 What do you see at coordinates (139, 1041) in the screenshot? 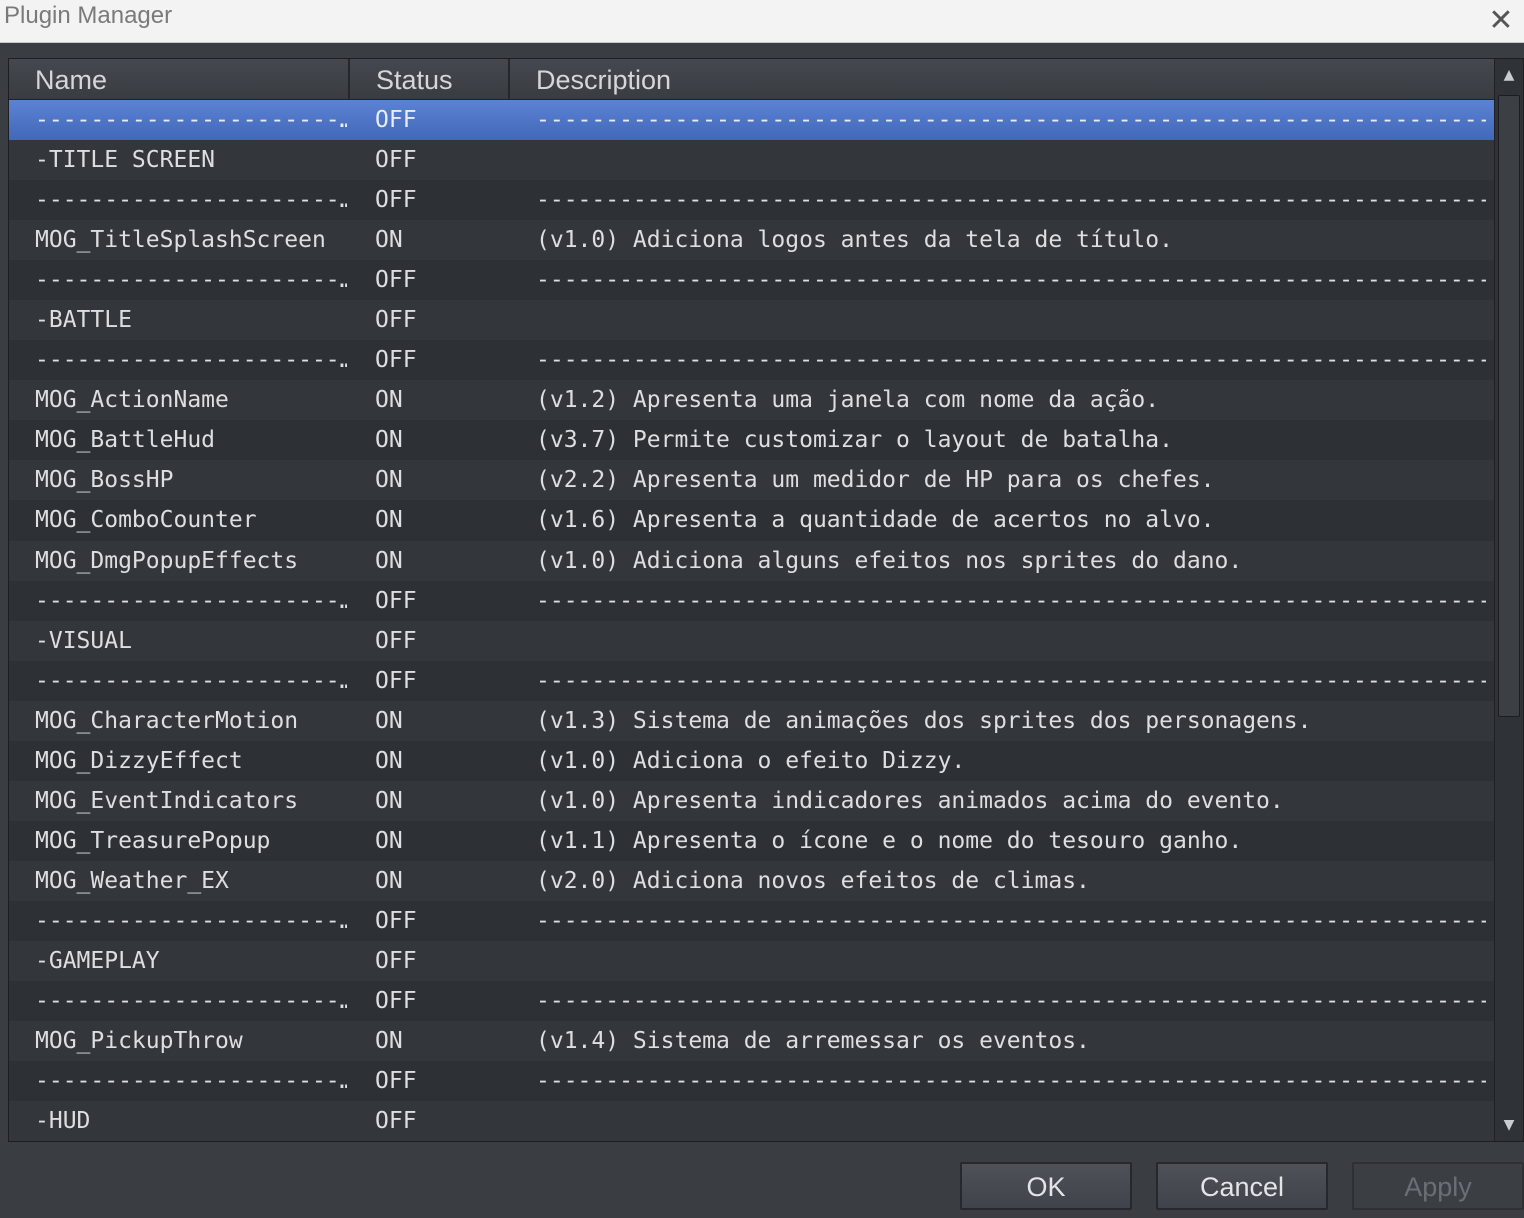
I see `plugin-name-cell: MOG_PickupThrow` at bounding box center [139, 1041].